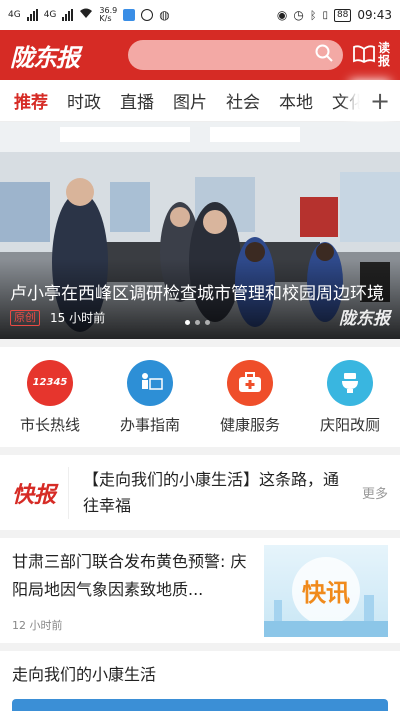  I want to click on signal-icon, so click(32, 15).